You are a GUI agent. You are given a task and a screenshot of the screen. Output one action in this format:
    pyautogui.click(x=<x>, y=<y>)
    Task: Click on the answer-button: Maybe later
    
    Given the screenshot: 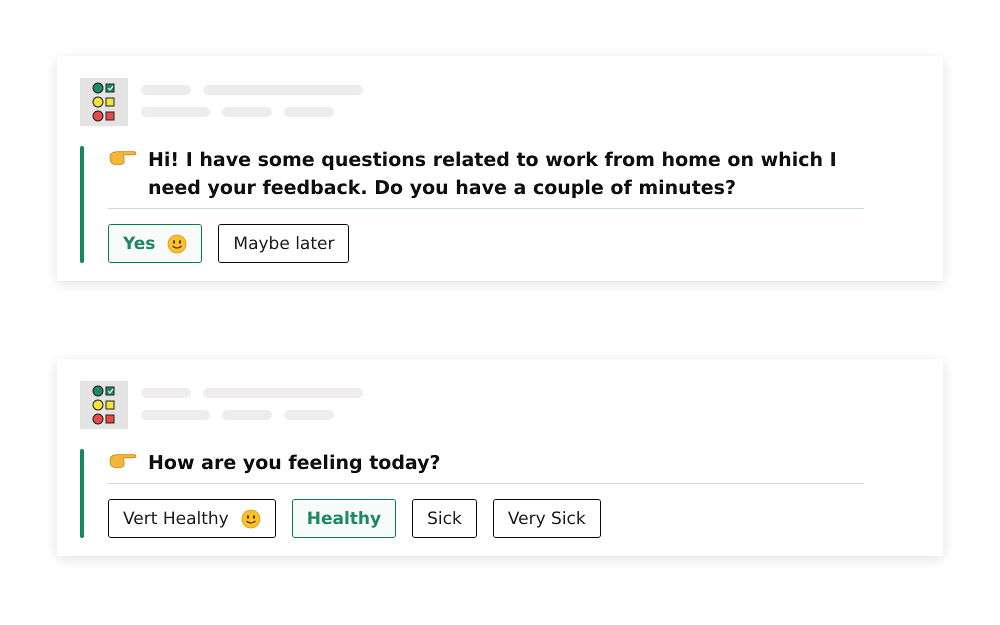 What is the action you would take?
    pyautogui.click(x=284, y=243)
    